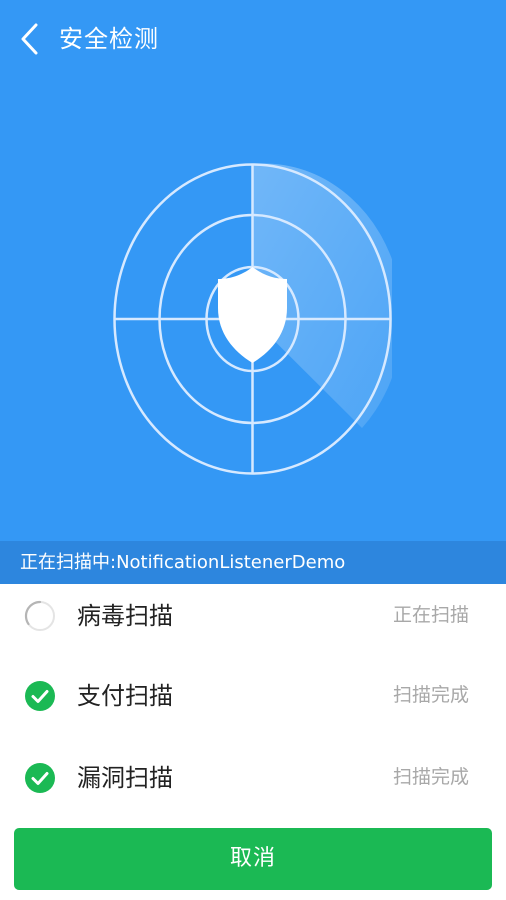  I want to click on chevron-left-icon, so click(29, 39).